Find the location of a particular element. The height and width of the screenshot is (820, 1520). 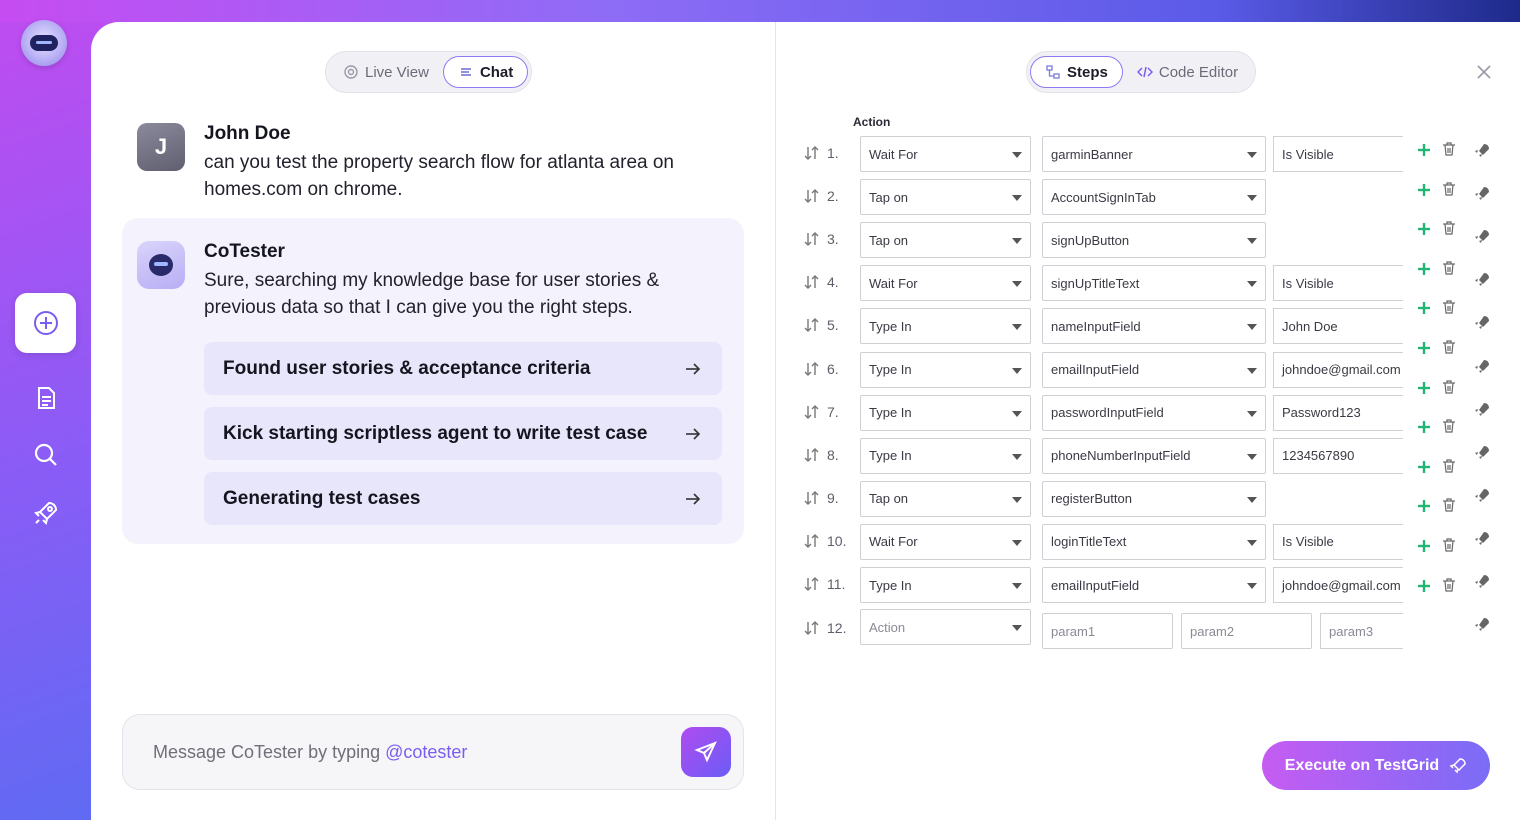

tab-steps: Steps is located at coordinates (1076, 72).